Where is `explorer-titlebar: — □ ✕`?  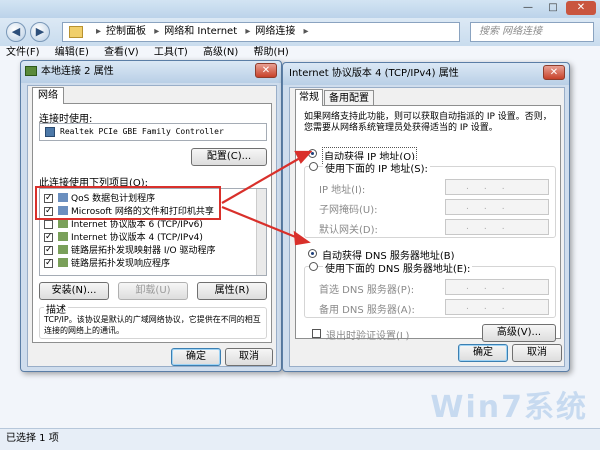
explorer-titlebar: — □ ✕ is located at coordinates (300, 9).